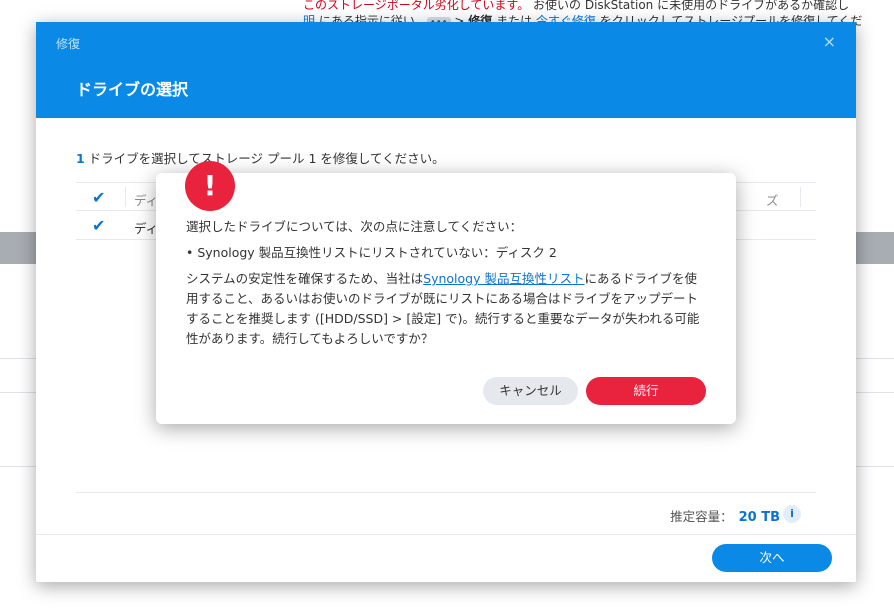  What do you see at coordinates (689, 6) in the screenshot?
I see `background-info-text: お使いの DiskStation に未使用のドライブがあるか確認し` at bounding box center [689, 6].